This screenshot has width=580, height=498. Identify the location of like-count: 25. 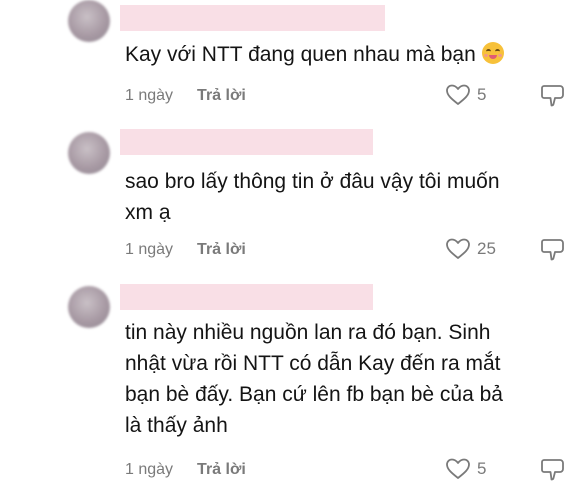
(486, 248).